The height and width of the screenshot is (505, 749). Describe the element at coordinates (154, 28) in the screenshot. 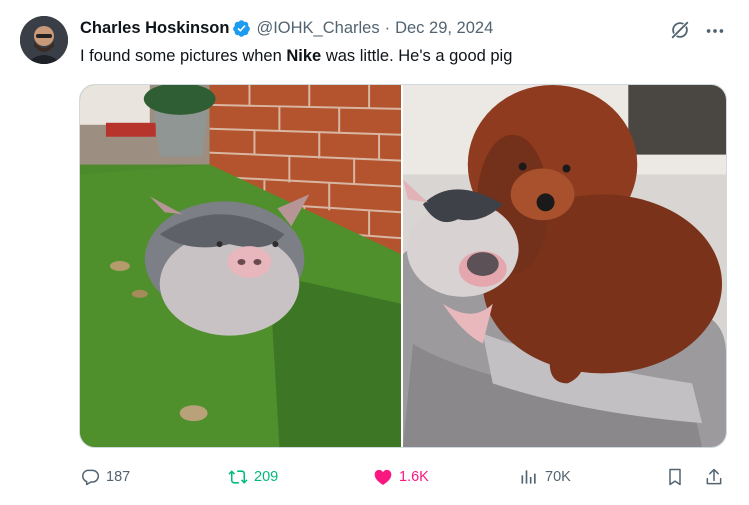

I see `author-name: Charles Hoskinson` at that location.